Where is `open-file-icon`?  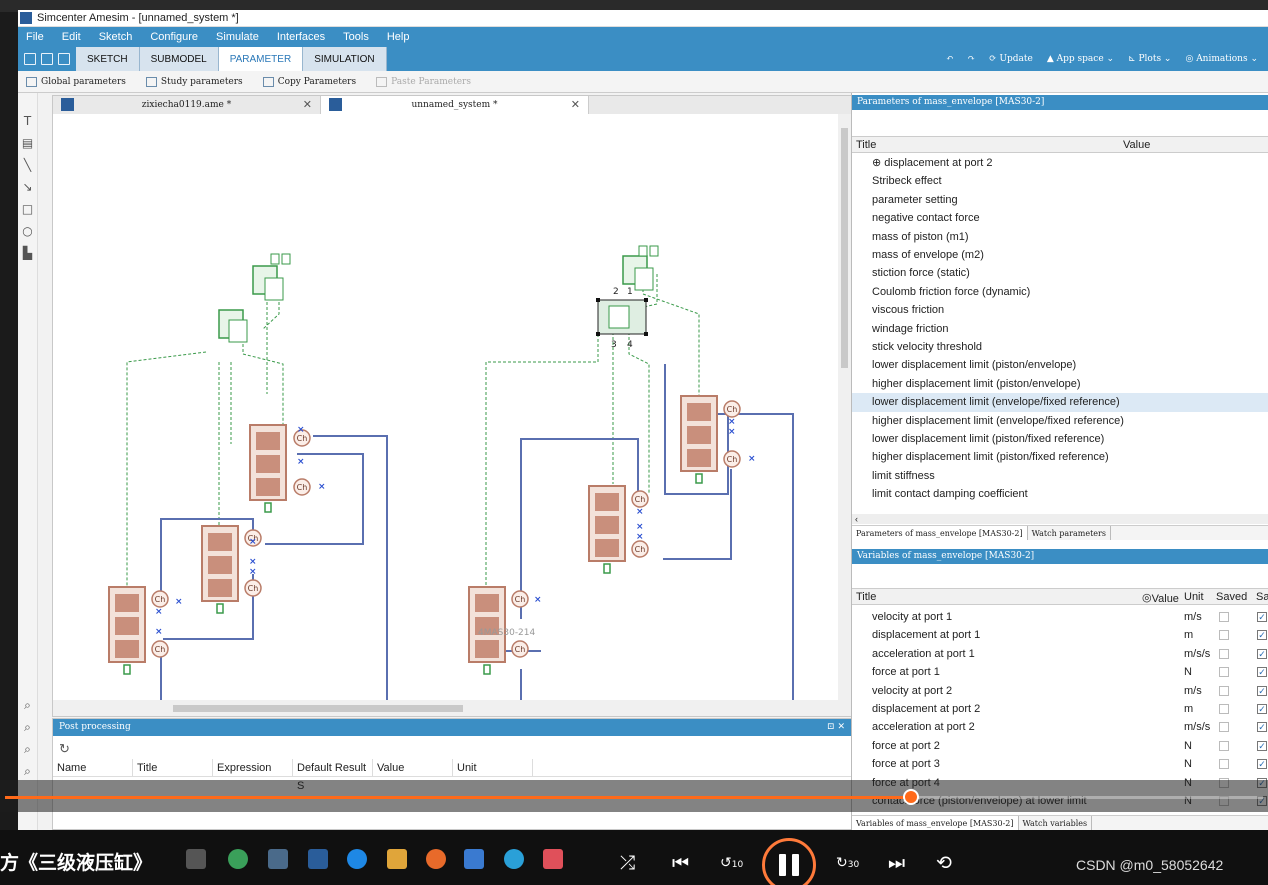 open-file-icon is located at coordinates (47, 59).